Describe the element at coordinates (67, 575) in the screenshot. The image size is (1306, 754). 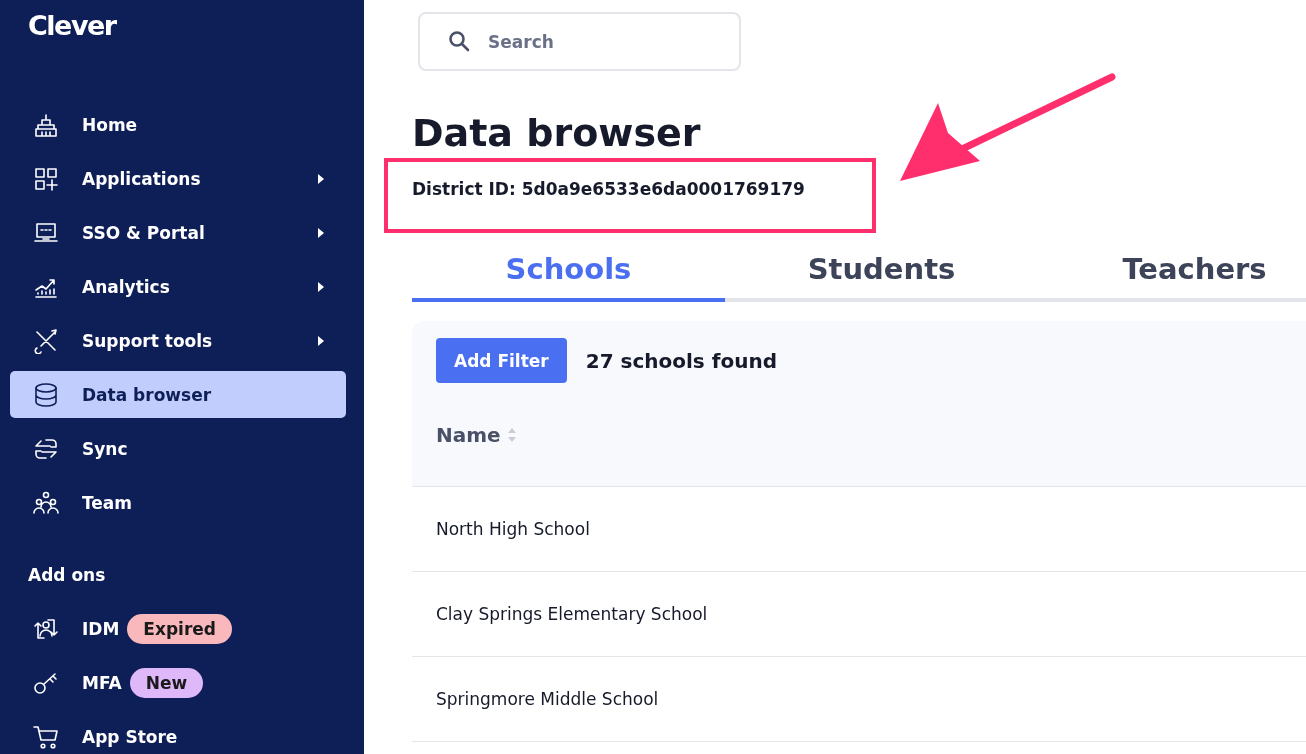
I see `section-heading: Add ons` at that location.